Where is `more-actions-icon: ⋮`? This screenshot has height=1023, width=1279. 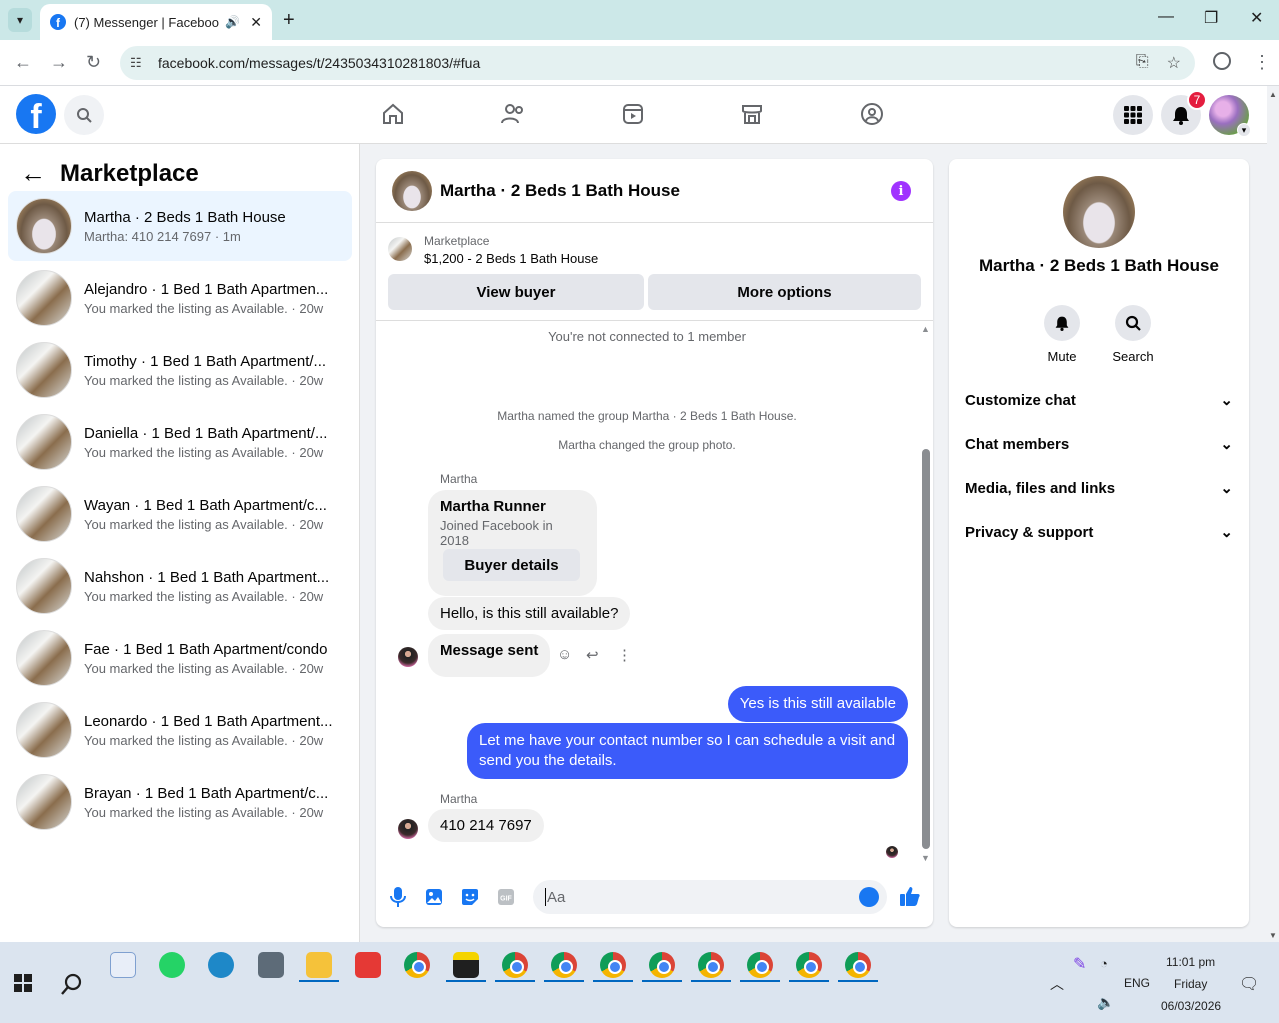 more-actions-icon: ⋮ is located at coordinates (624, 655).